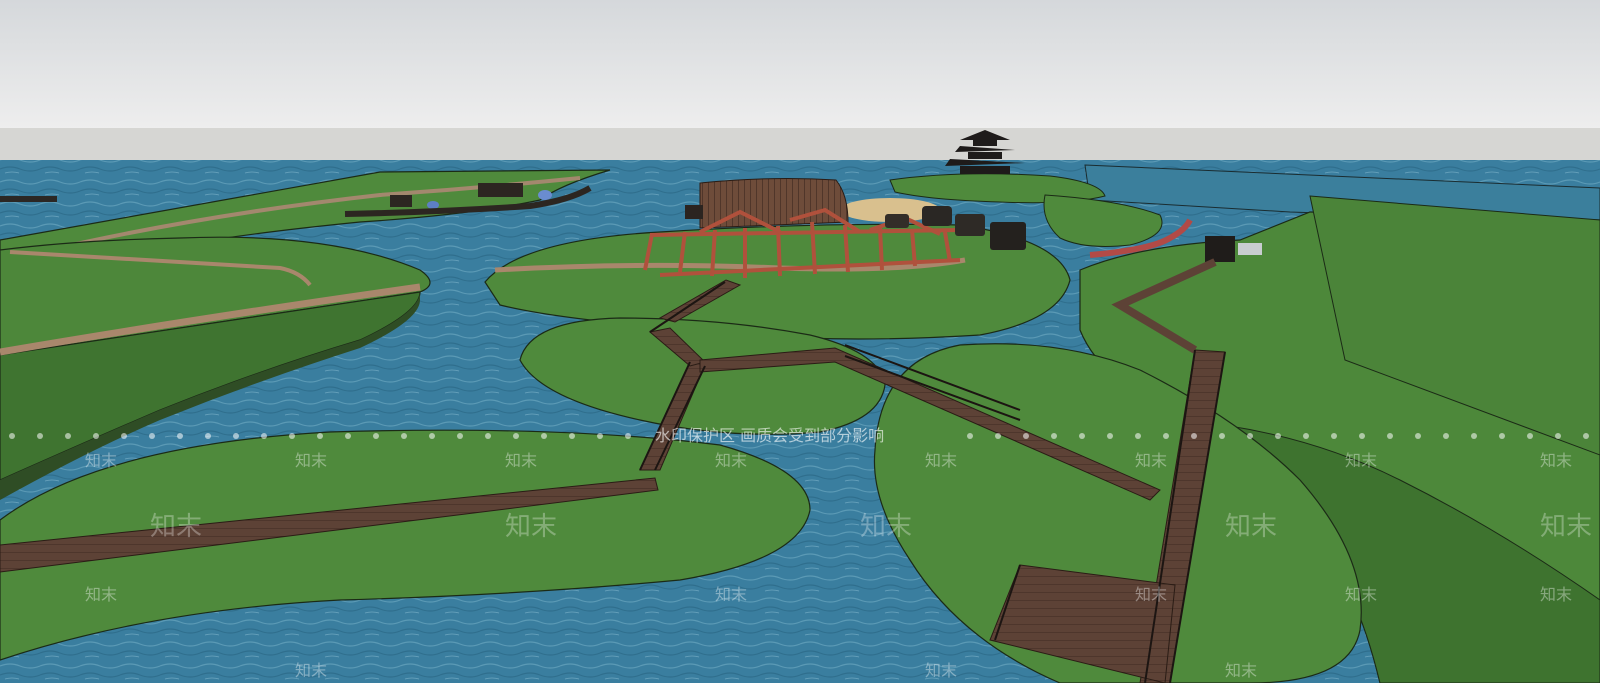 Image resolution: width=1600 pixels, height=683 pixels. I want to click on far-left-hut, so click(401, 201).